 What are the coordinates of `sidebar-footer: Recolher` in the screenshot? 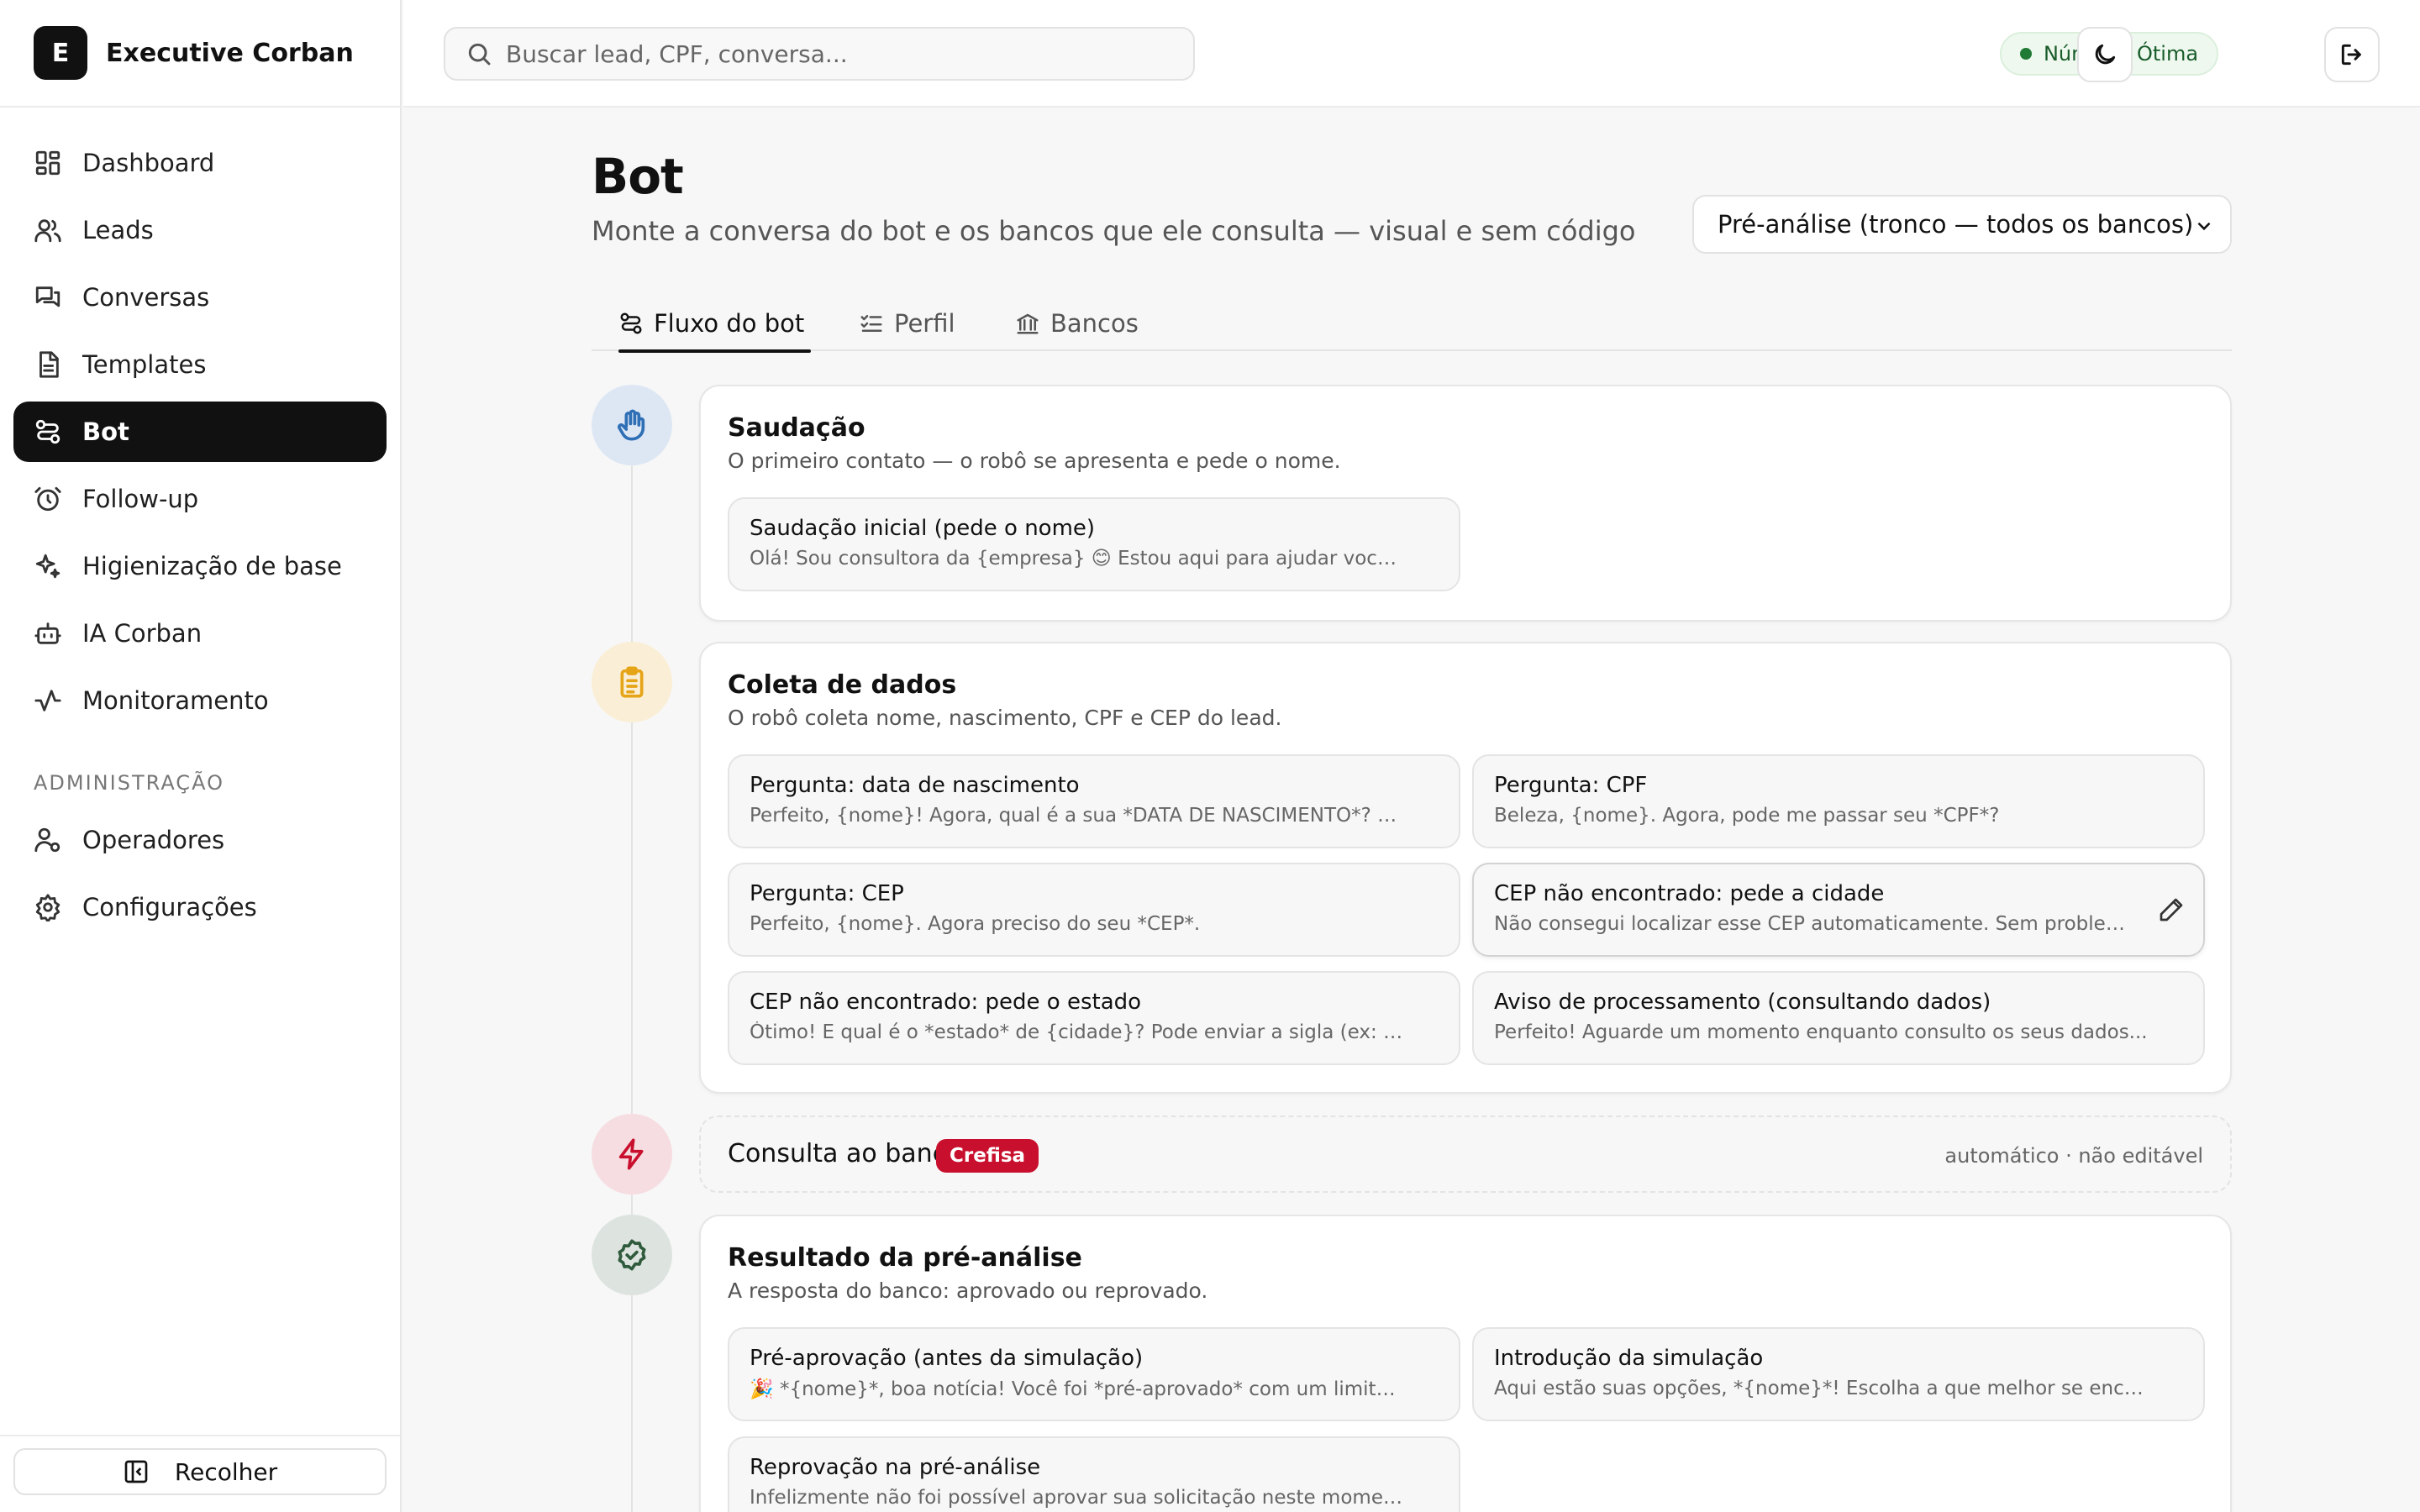 It's located at (200, 1473).